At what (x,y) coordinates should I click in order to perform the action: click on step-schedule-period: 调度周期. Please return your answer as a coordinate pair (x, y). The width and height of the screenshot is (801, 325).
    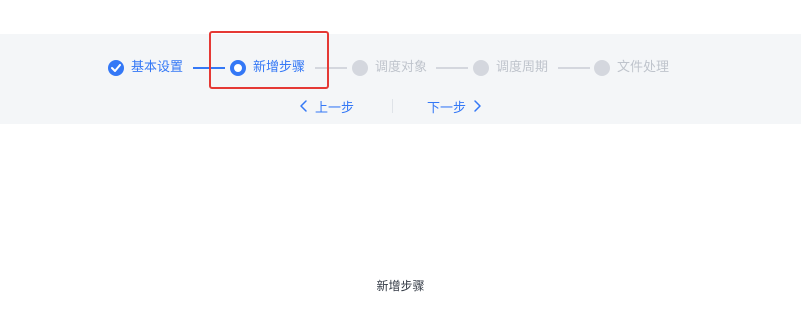
    Looking at the image, I should click on (510, 68).